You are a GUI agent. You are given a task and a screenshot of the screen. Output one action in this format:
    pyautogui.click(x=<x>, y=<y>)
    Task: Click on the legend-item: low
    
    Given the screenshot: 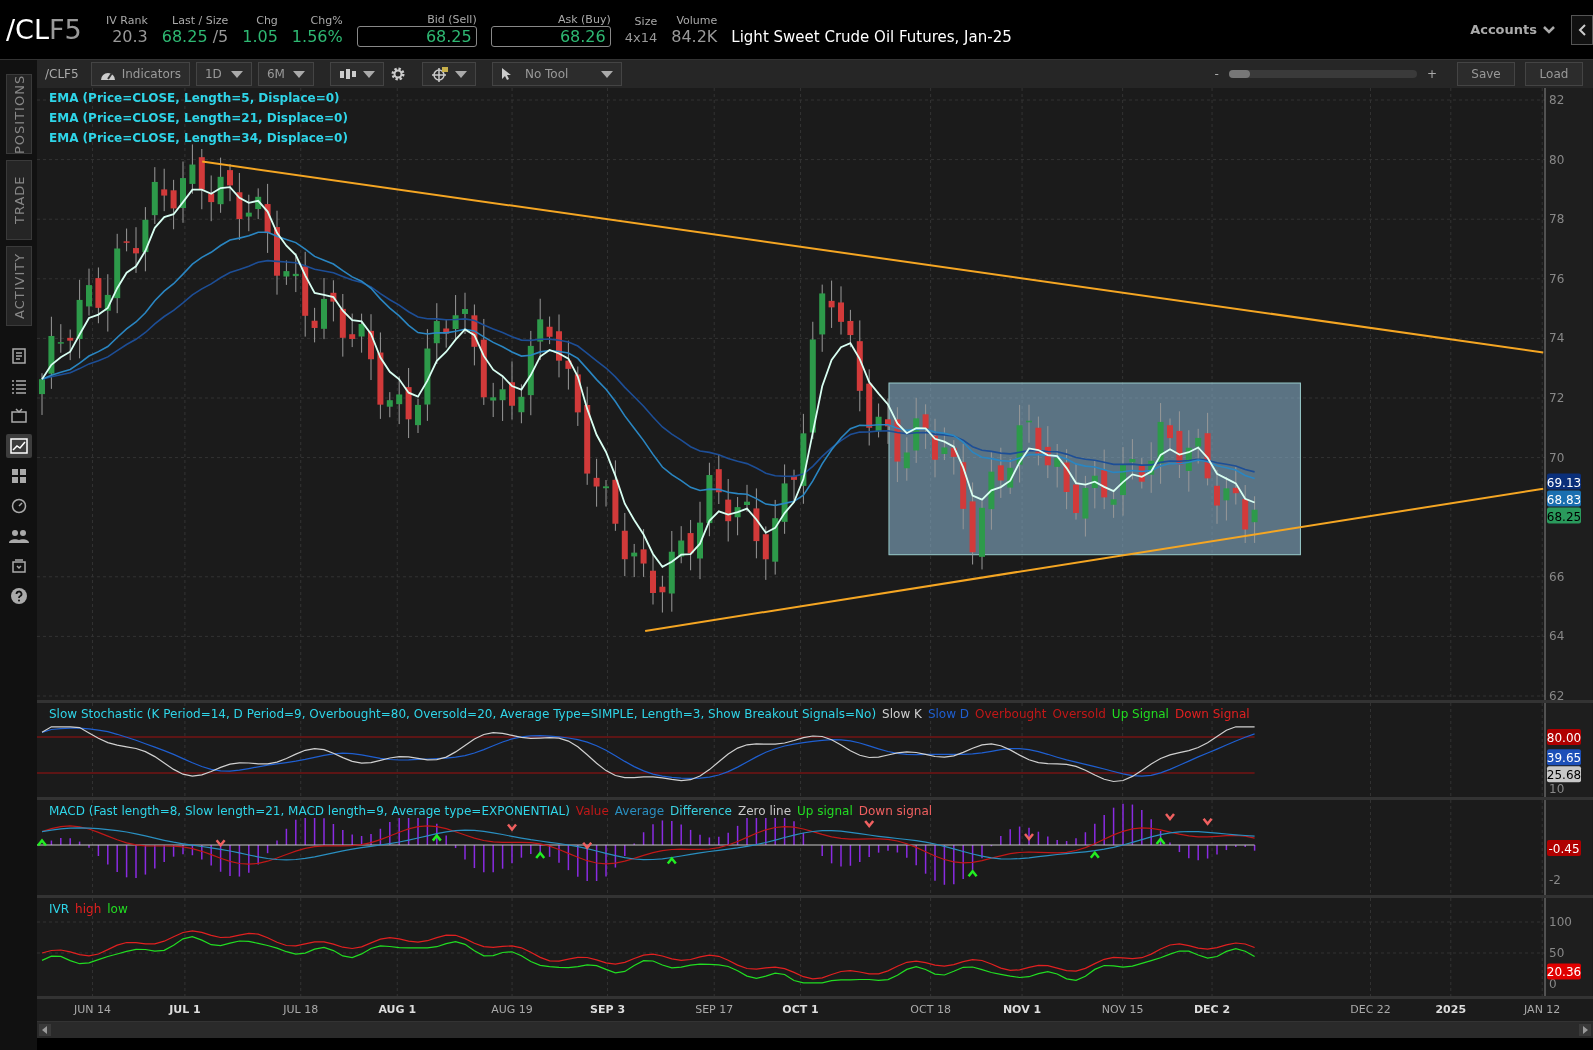 What is the action you would take?
    pyautogui.click(x=117, y=909)
    